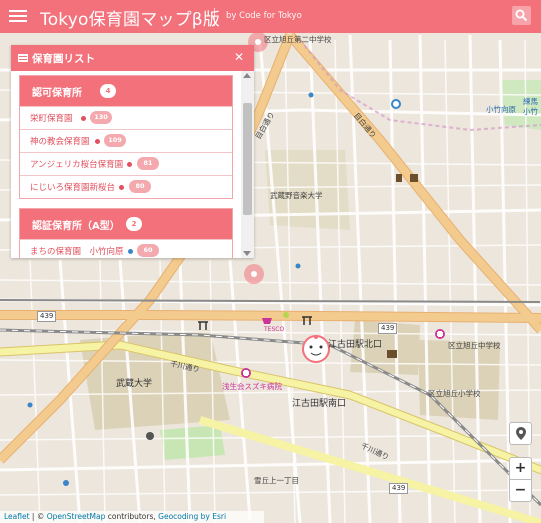 The width and height of the screenshot is (541, 523). I want to click on app-header: Tokyo保育園マップβ版 by Code for Tokyo, so click(270, 16).